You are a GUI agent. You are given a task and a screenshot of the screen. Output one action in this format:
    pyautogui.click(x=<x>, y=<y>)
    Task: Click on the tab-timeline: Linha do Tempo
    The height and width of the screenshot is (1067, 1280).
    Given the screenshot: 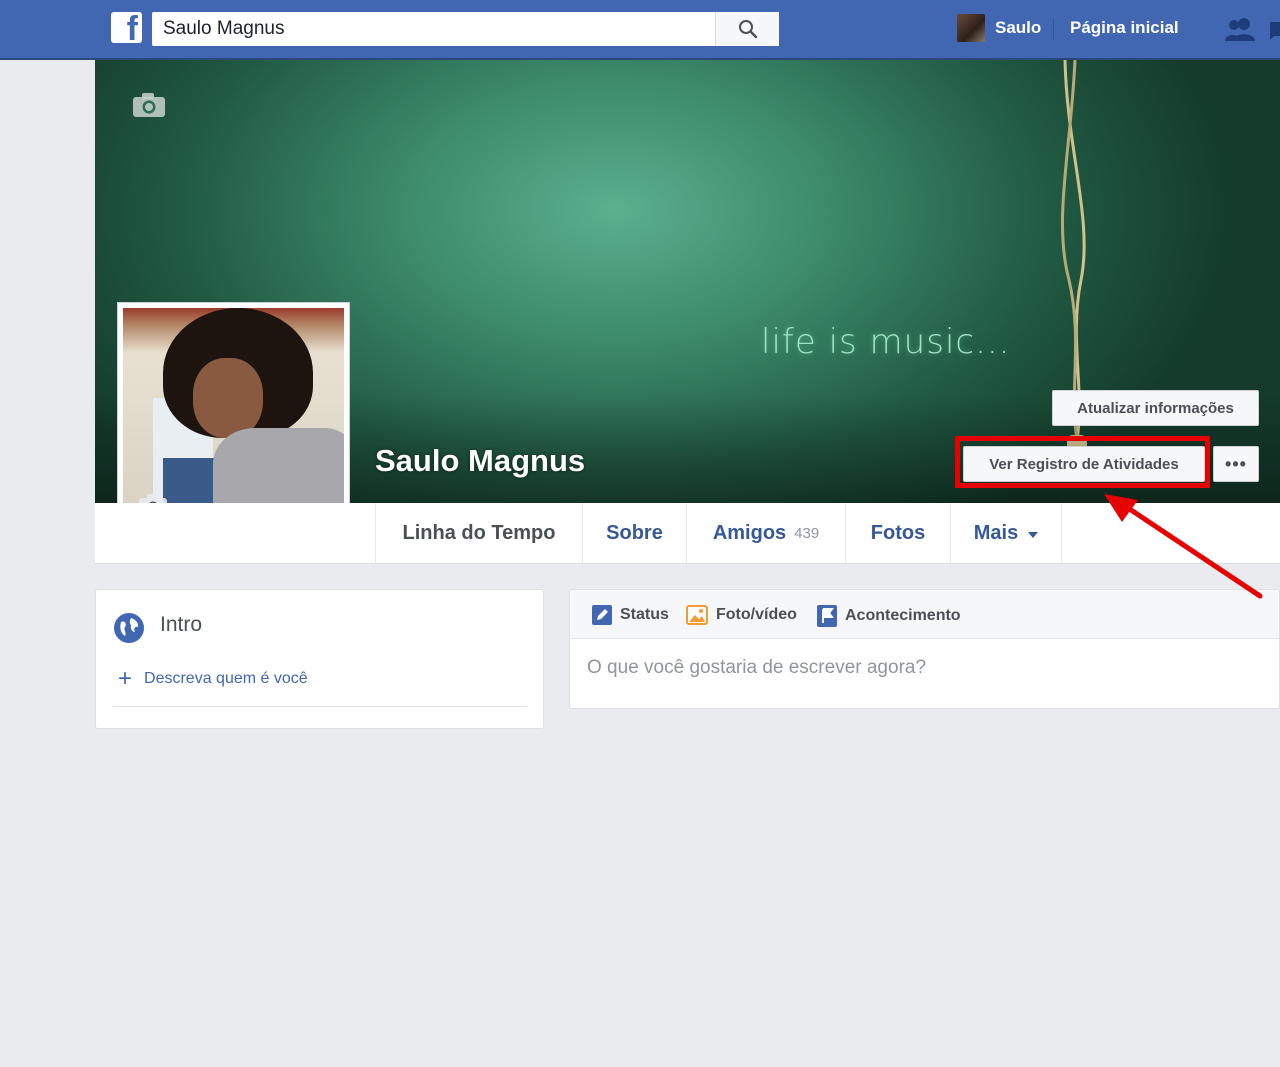 What is the action you would take?
    pyautogui.click(x=478, y=533)
    